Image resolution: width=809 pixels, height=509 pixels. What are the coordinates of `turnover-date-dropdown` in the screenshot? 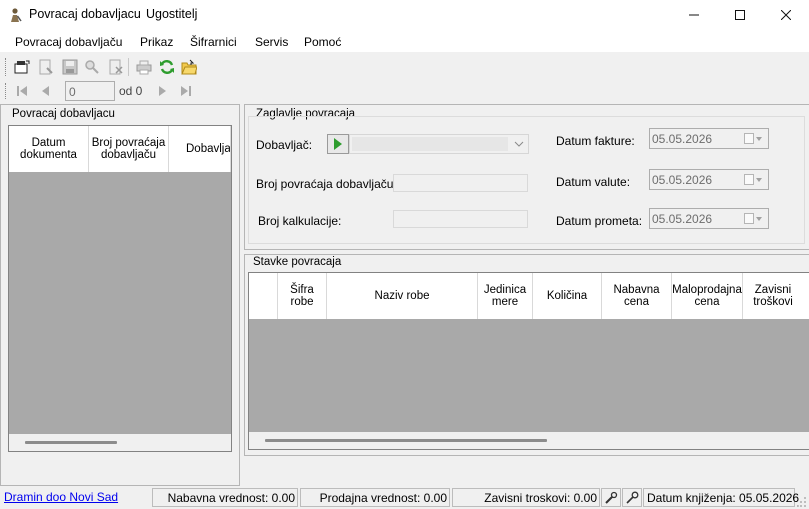 It's located at (755, 218).